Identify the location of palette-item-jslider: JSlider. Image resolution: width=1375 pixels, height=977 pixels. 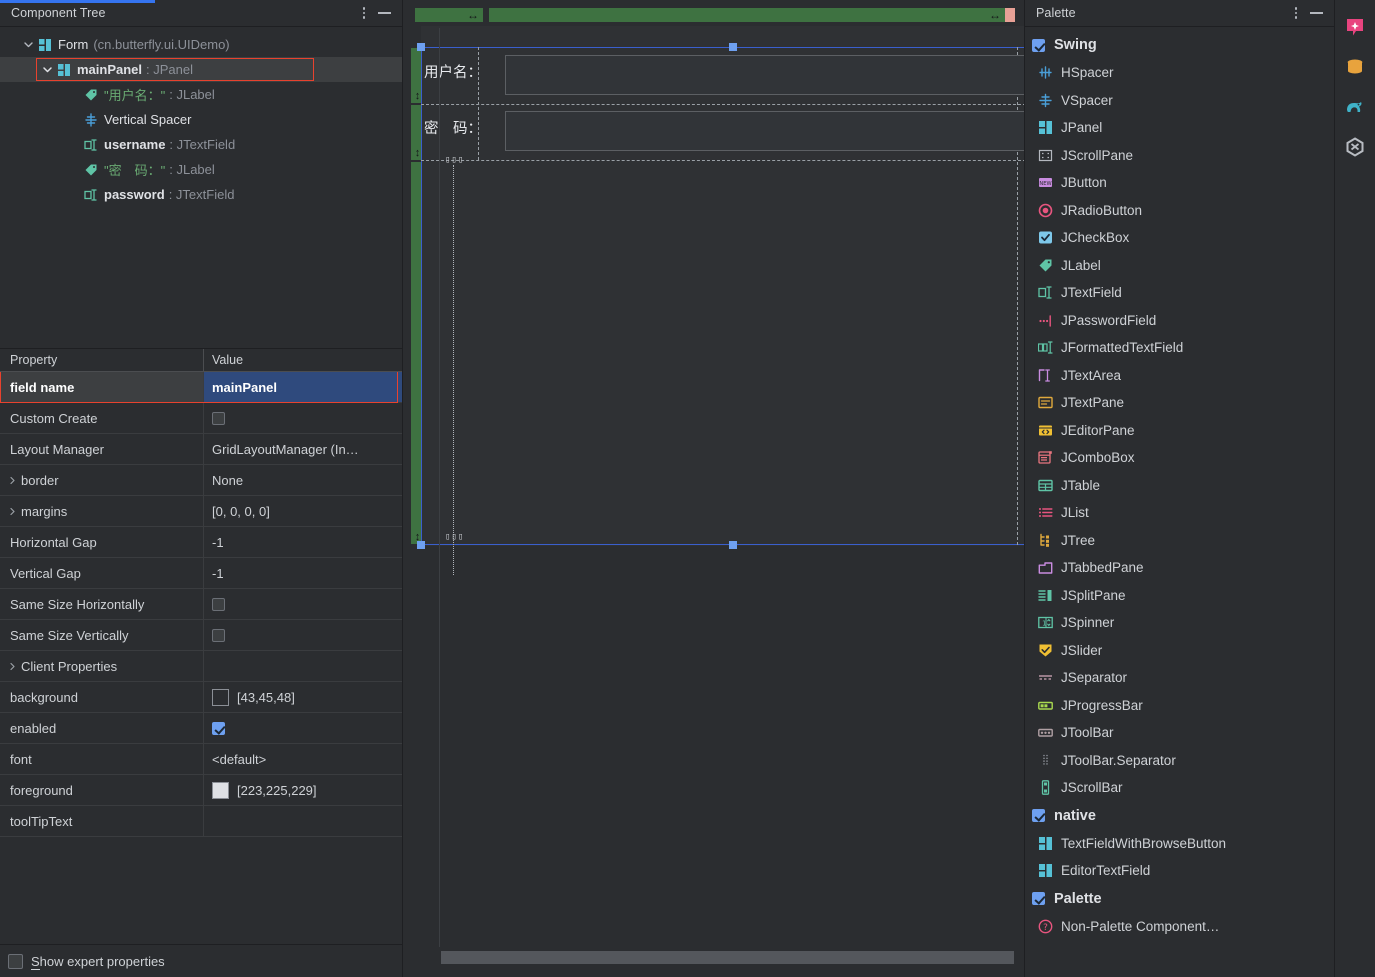
(1179, 651).